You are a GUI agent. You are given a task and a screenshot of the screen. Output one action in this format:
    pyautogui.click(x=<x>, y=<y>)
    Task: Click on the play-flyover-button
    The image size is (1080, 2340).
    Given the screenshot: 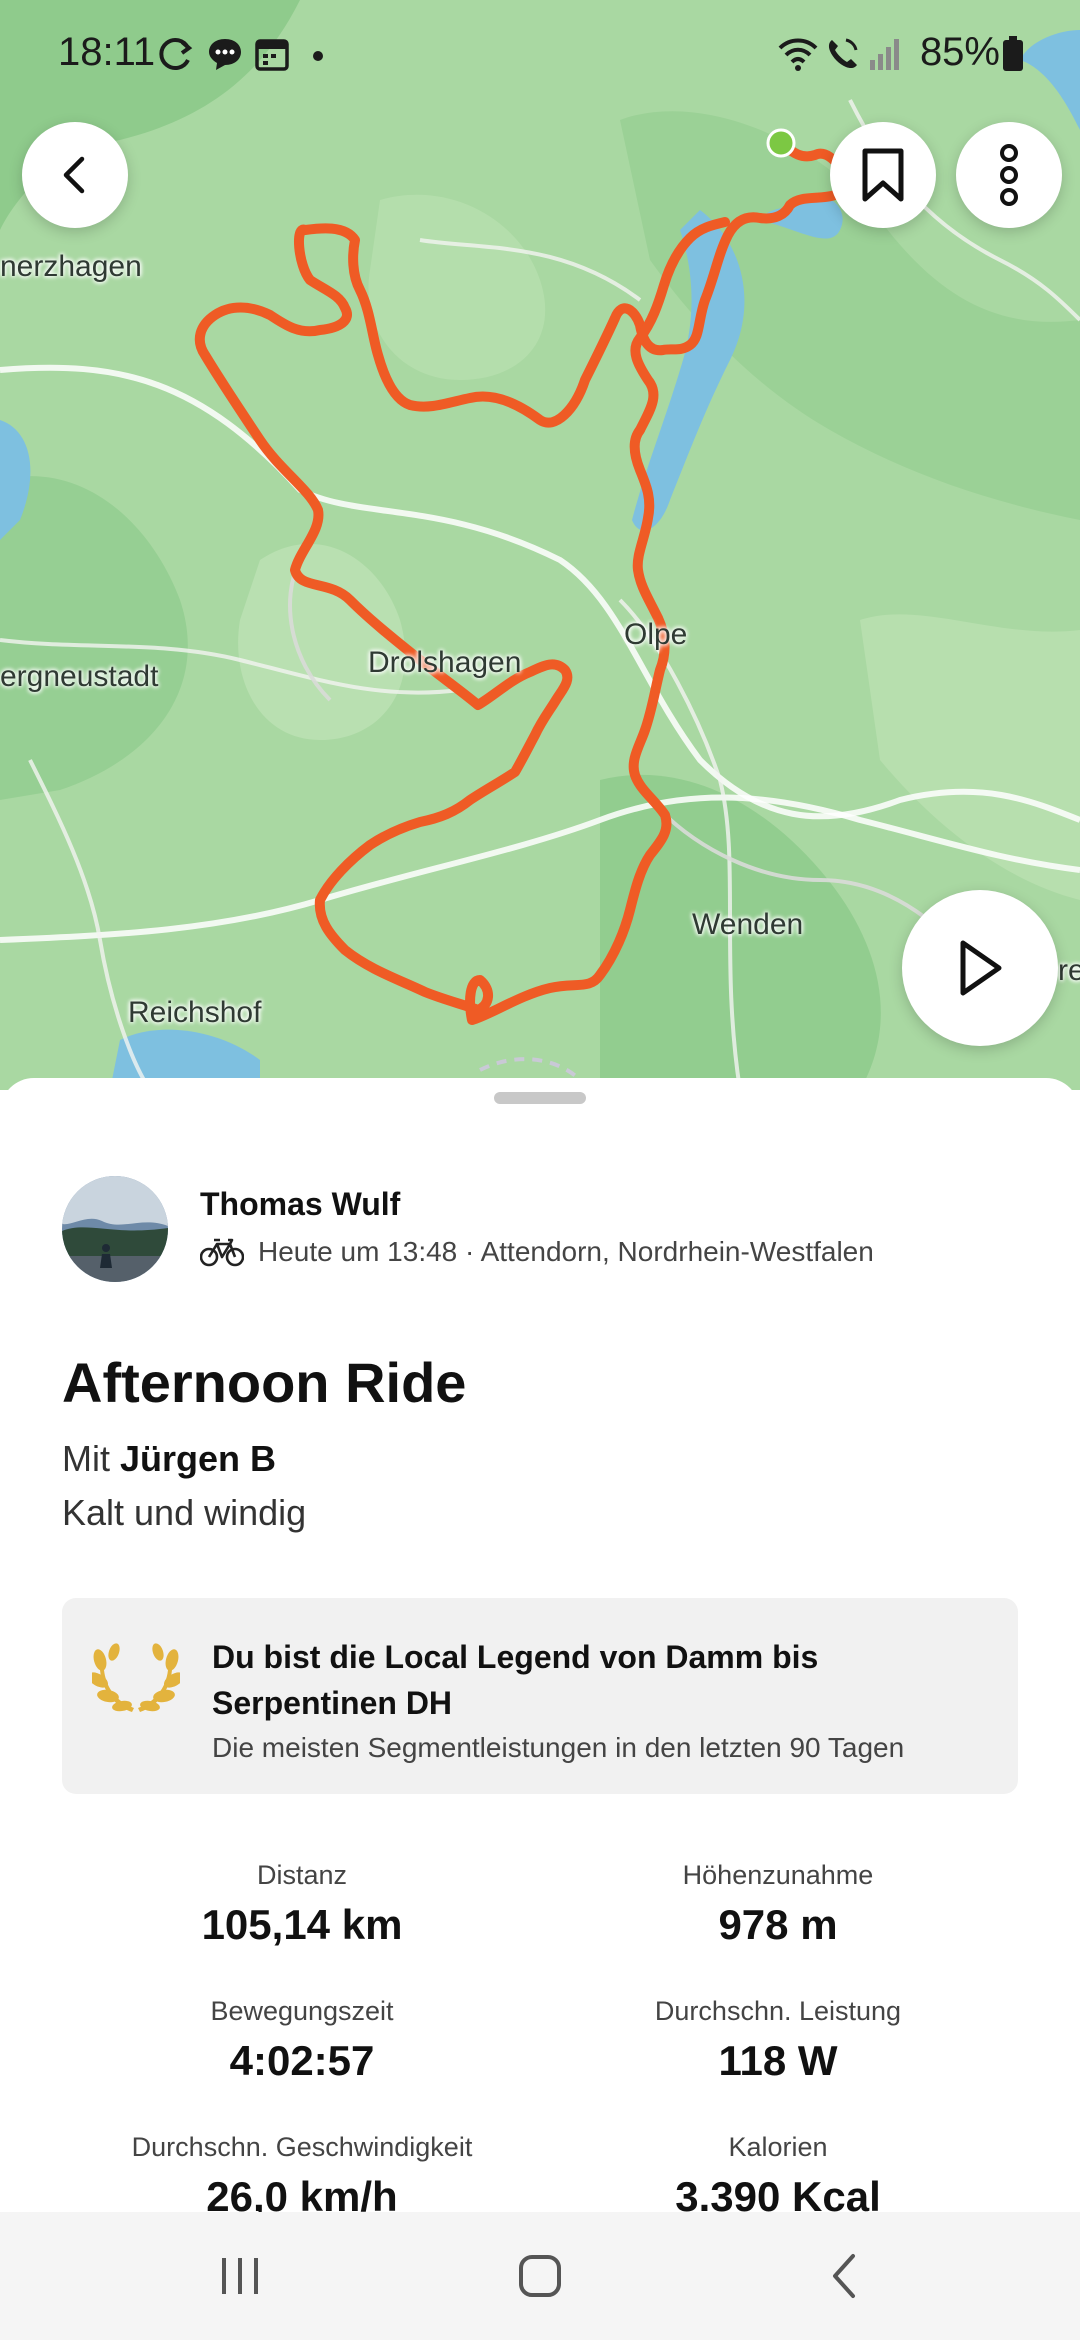 What is the action you would take?
    pyautogui.click(x=980, y=968)
    